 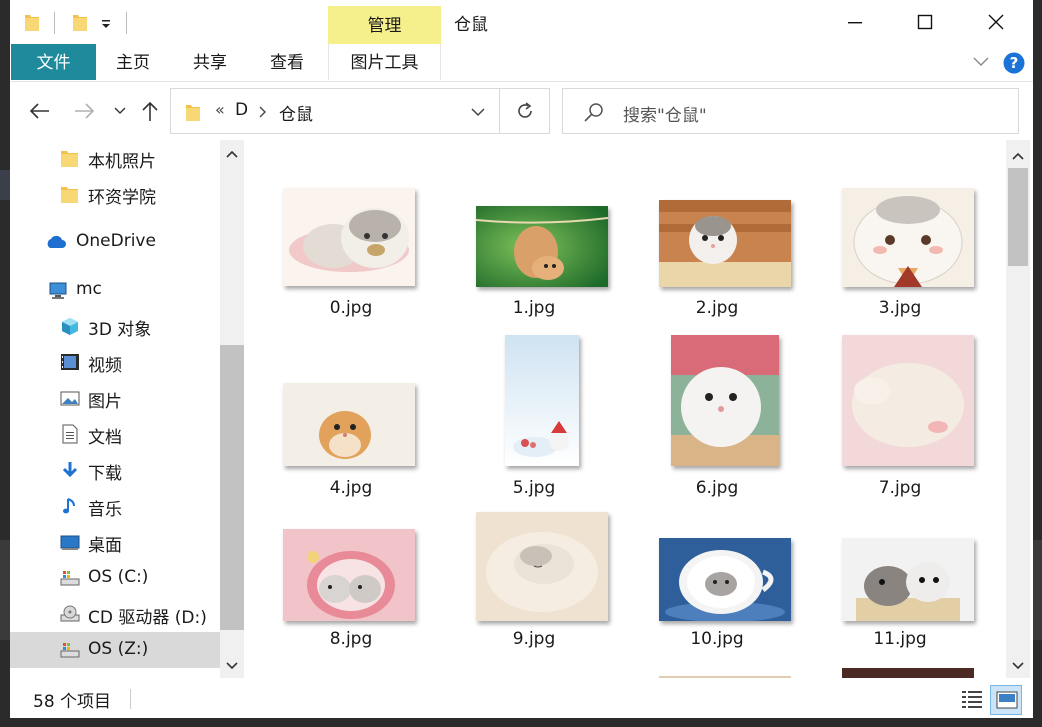 I want to click on file-name: 3.jpg, so click(x=900, y=308).